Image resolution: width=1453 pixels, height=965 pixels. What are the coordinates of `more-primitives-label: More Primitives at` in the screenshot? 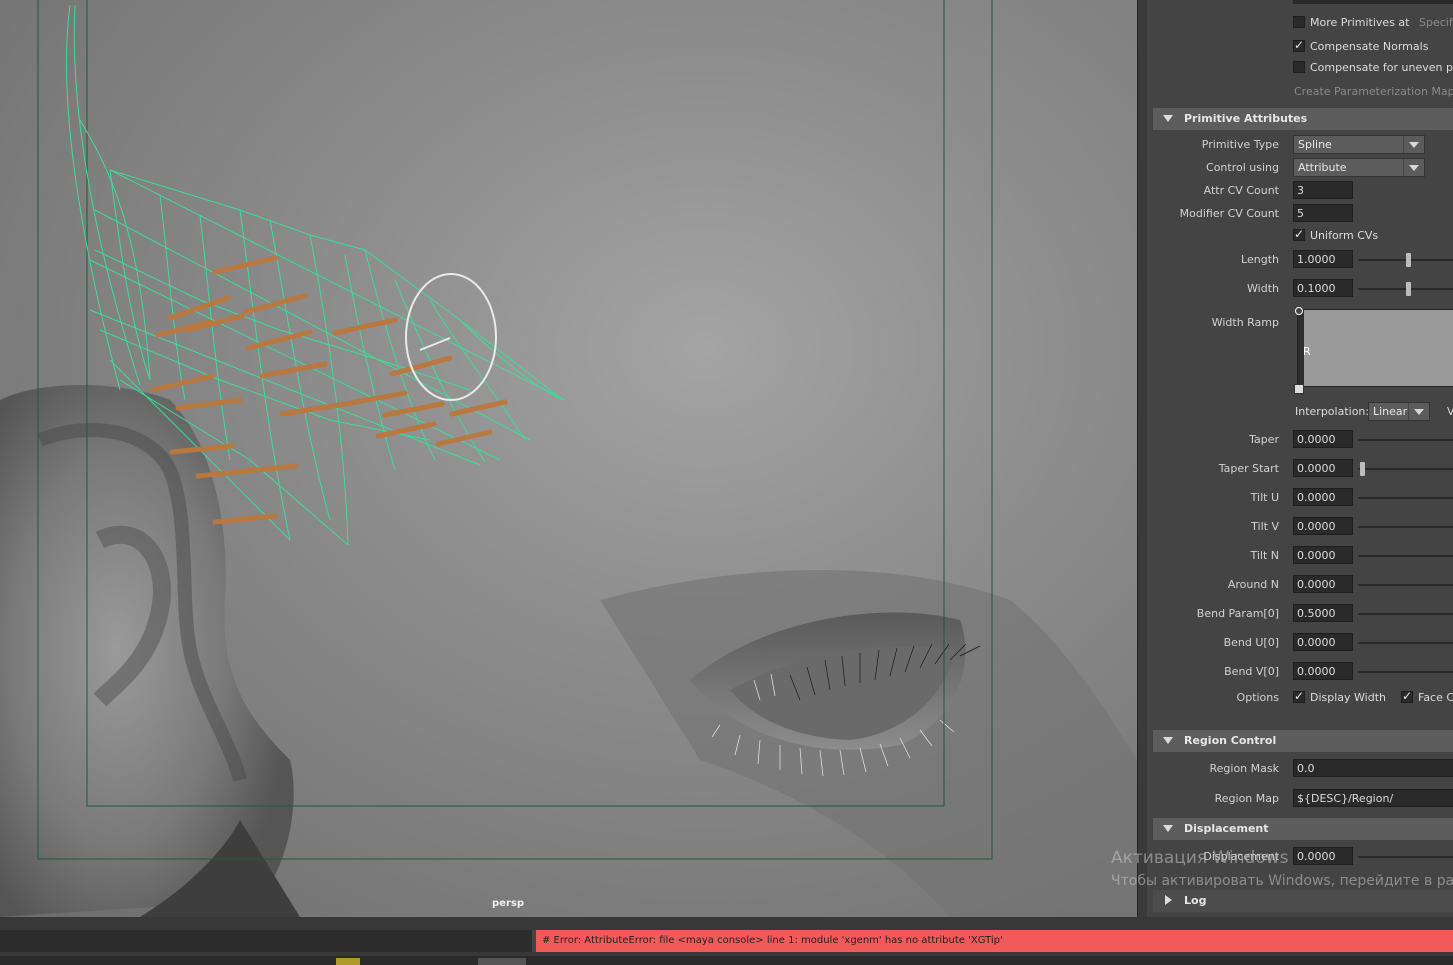 It's located at (1360, 22).